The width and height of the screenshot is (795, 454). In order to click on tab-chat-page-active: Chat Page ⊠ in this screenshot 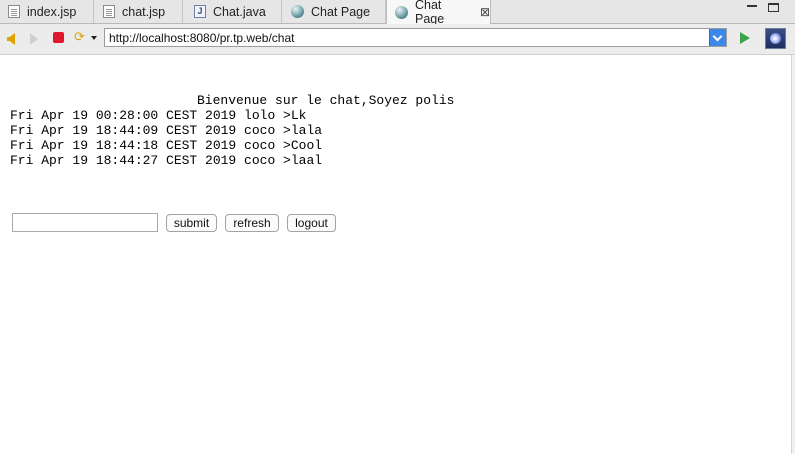, I will do `click(438, 13)`.